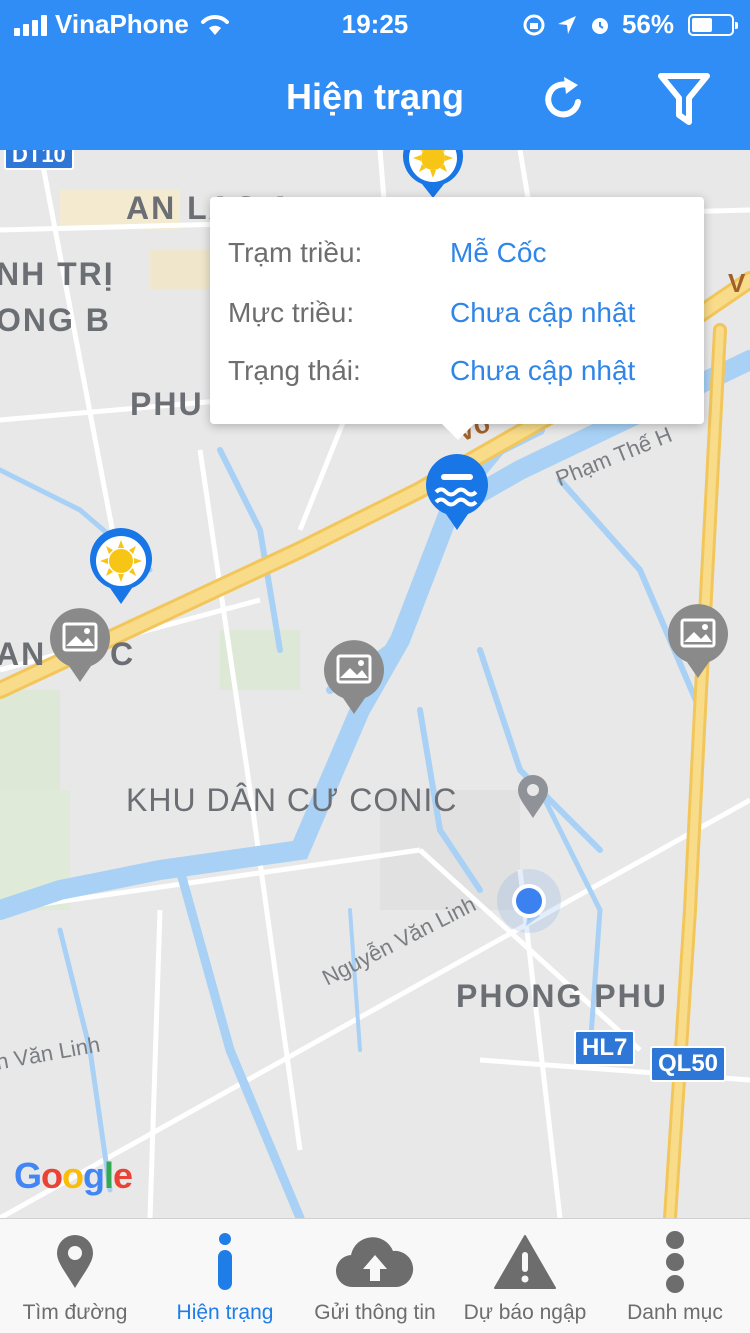  I want to click on tab-label: Tìm đường, so click(75, 1312).